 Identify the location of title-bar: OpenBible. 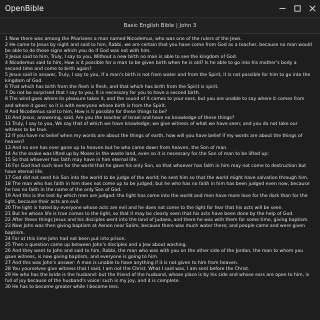
(160, 9).